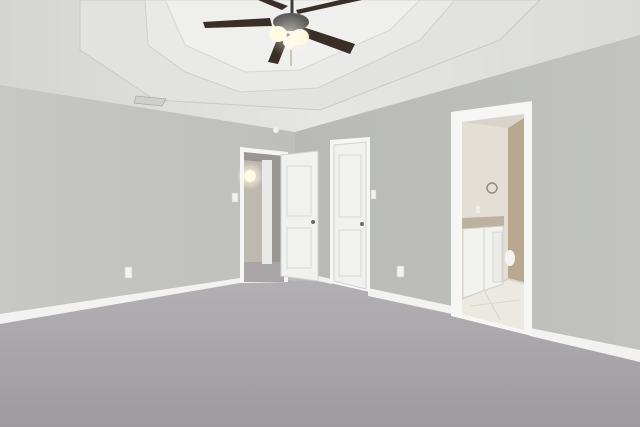 The height and width of the screenshot is (427, 640). What do you see at coordinates (510, 258) in the screenshot?
I see `toilet` at bounding box center [510, 258].